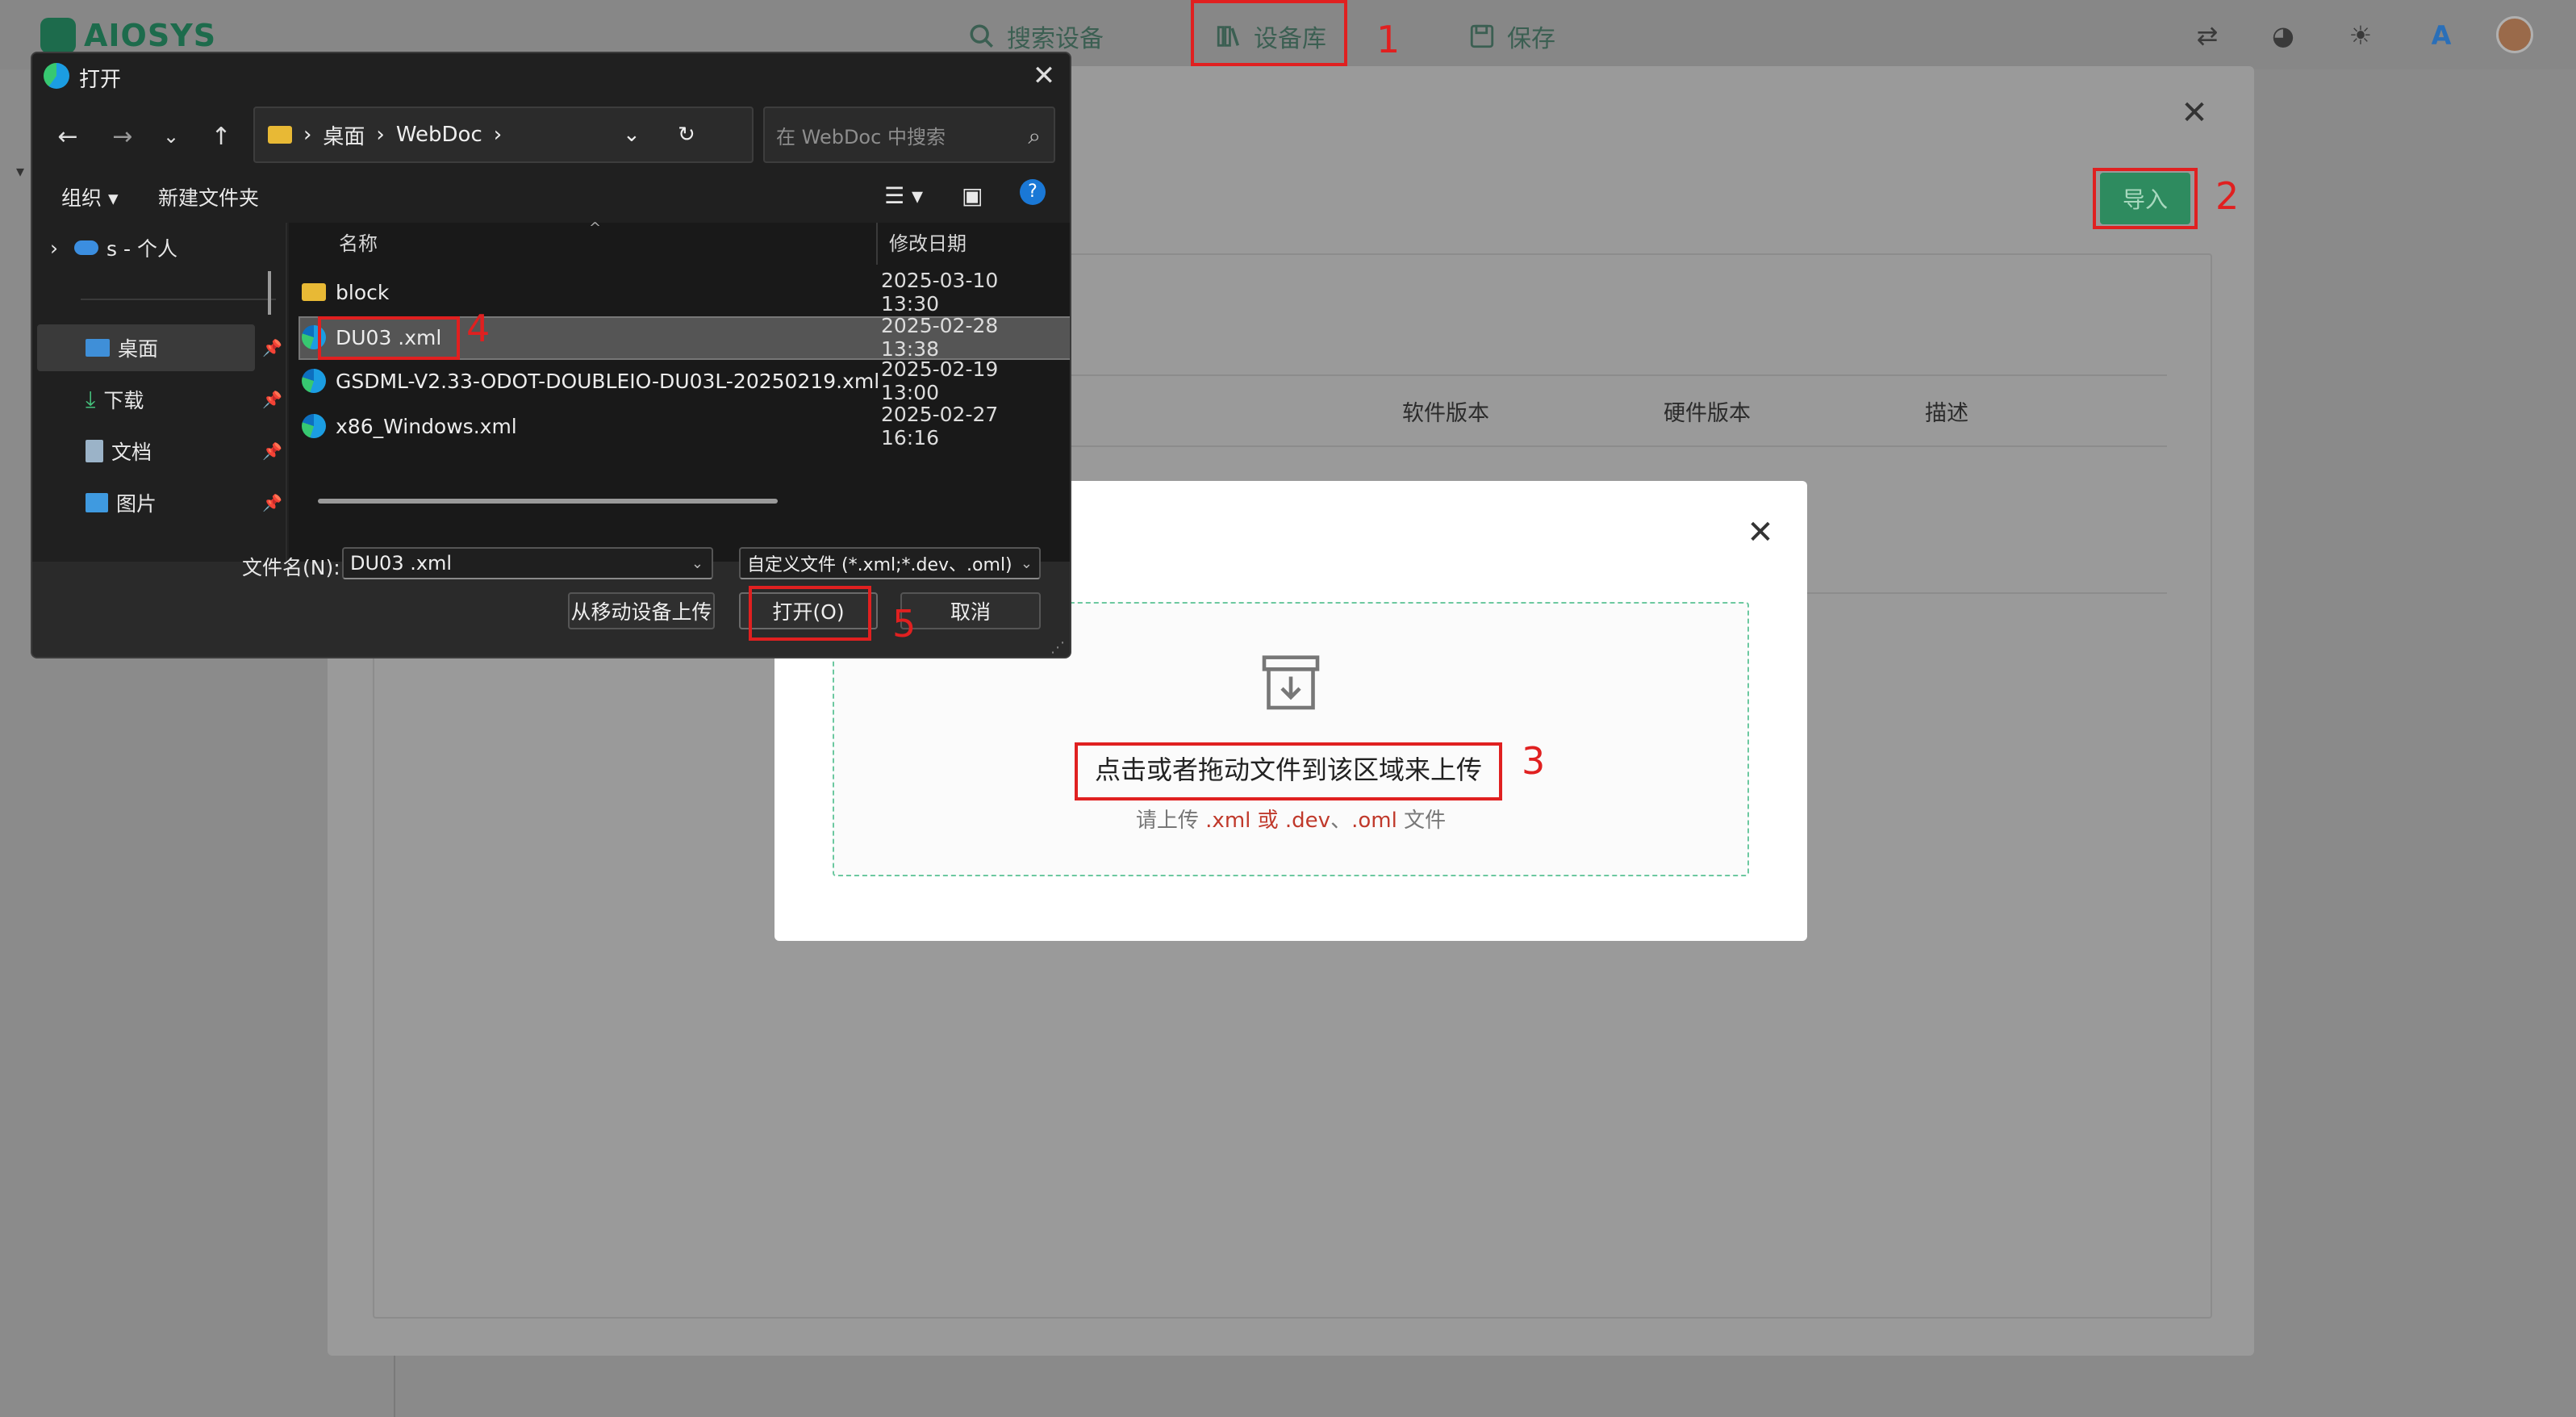 The image size is (2576, 1417). Describe the element at coordinates (136, 504) in the screenshot. I see `sidebar-label: 图片` at that location.